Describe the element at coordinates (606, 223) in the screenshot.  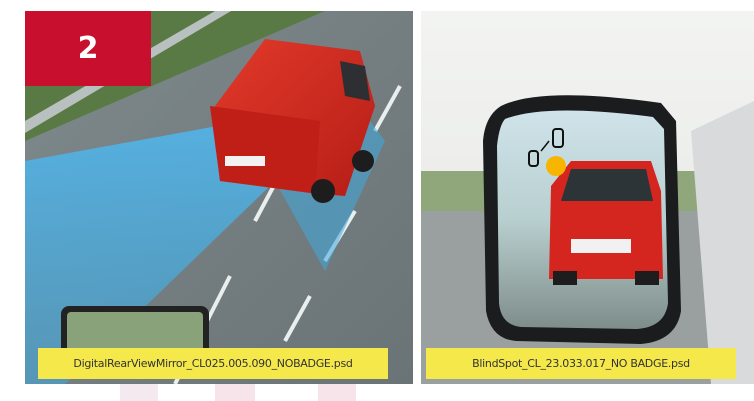
I see `reflected-van` at that location.